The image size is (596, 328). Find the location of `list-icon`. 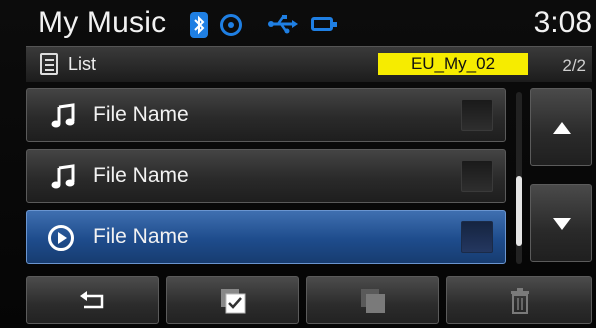

list-icon is located at coordinates (49, 64).